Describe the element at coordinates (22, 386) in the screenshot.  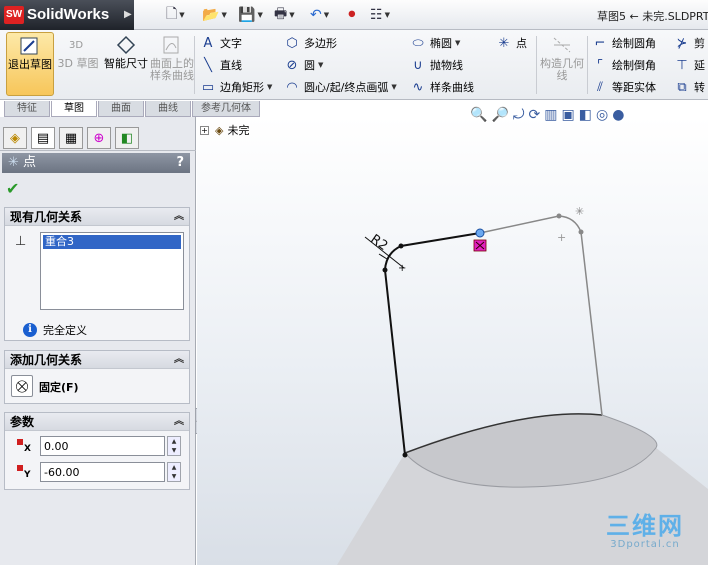
I see `fix-relation-button: ⛒` at that location.